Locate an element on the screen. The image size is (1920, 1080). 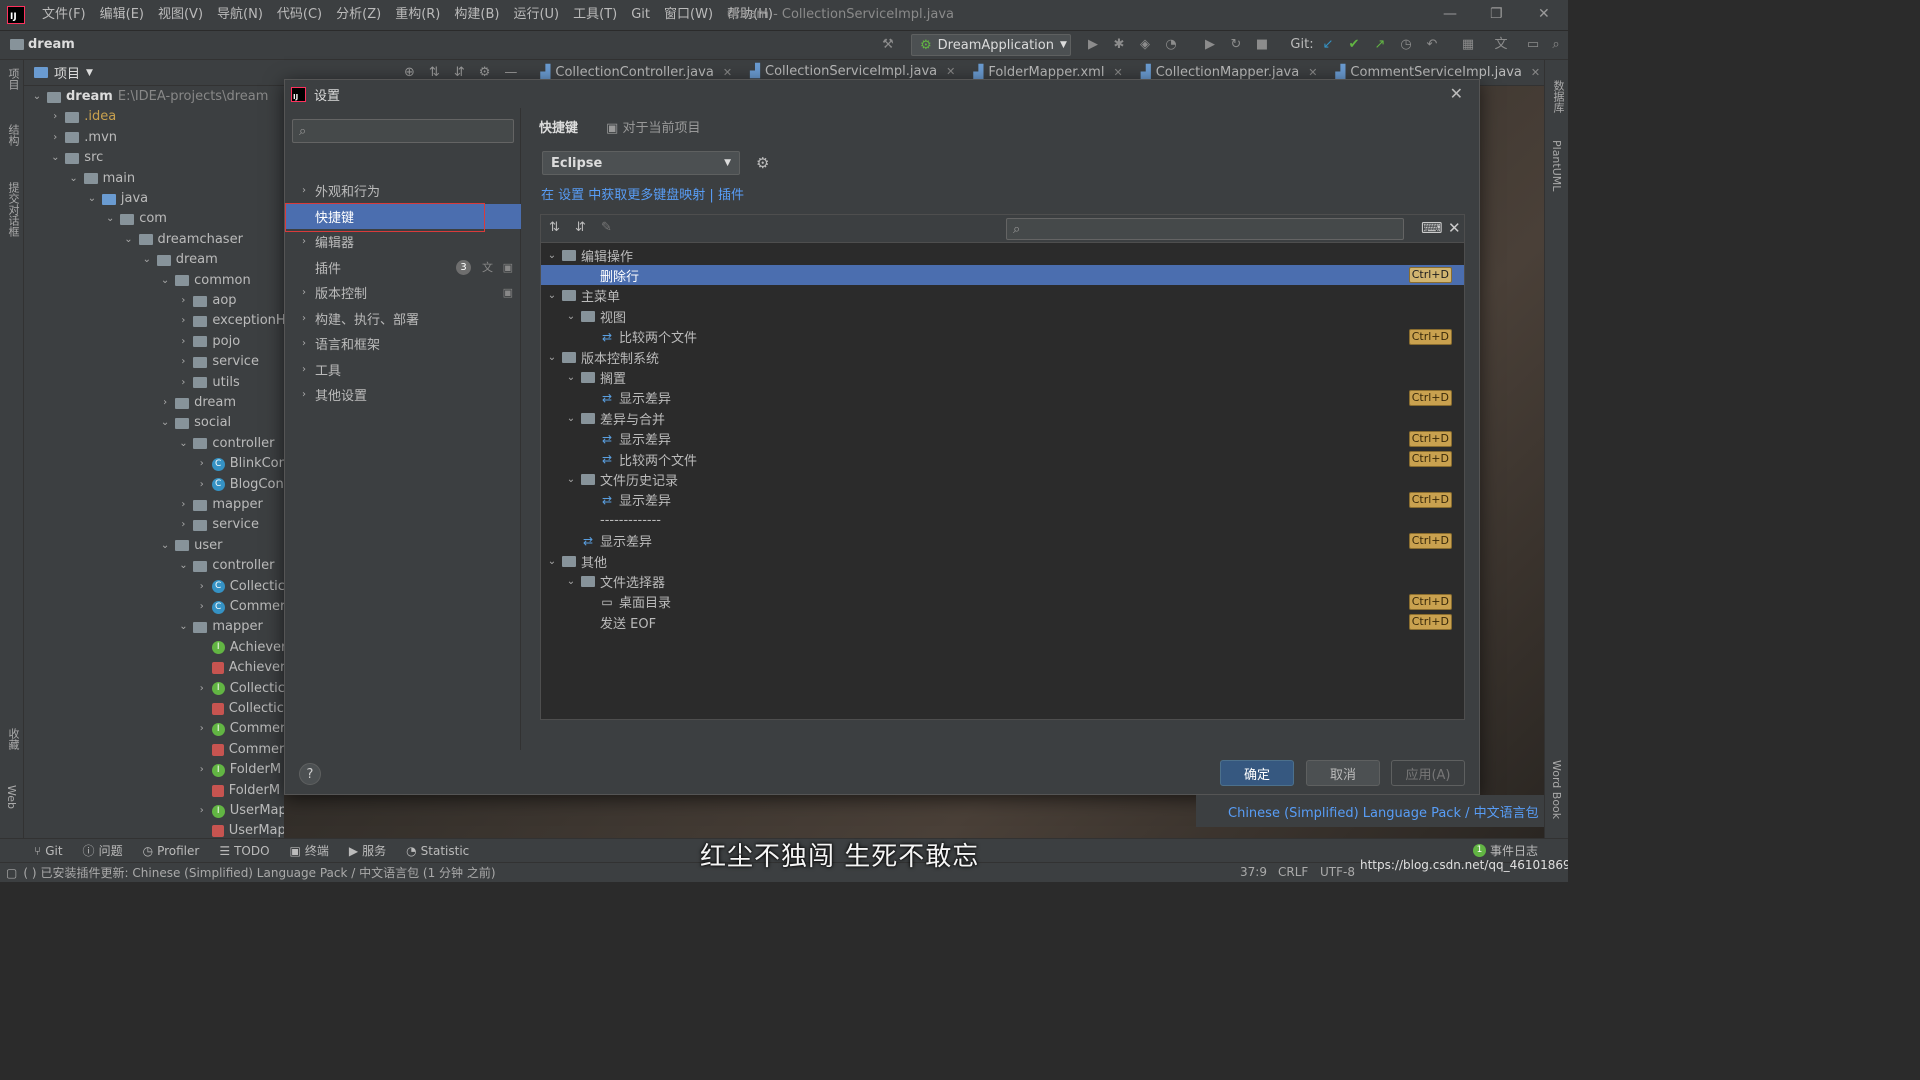
project-tree-row: › C Commer is located at coordinates (241, 607).